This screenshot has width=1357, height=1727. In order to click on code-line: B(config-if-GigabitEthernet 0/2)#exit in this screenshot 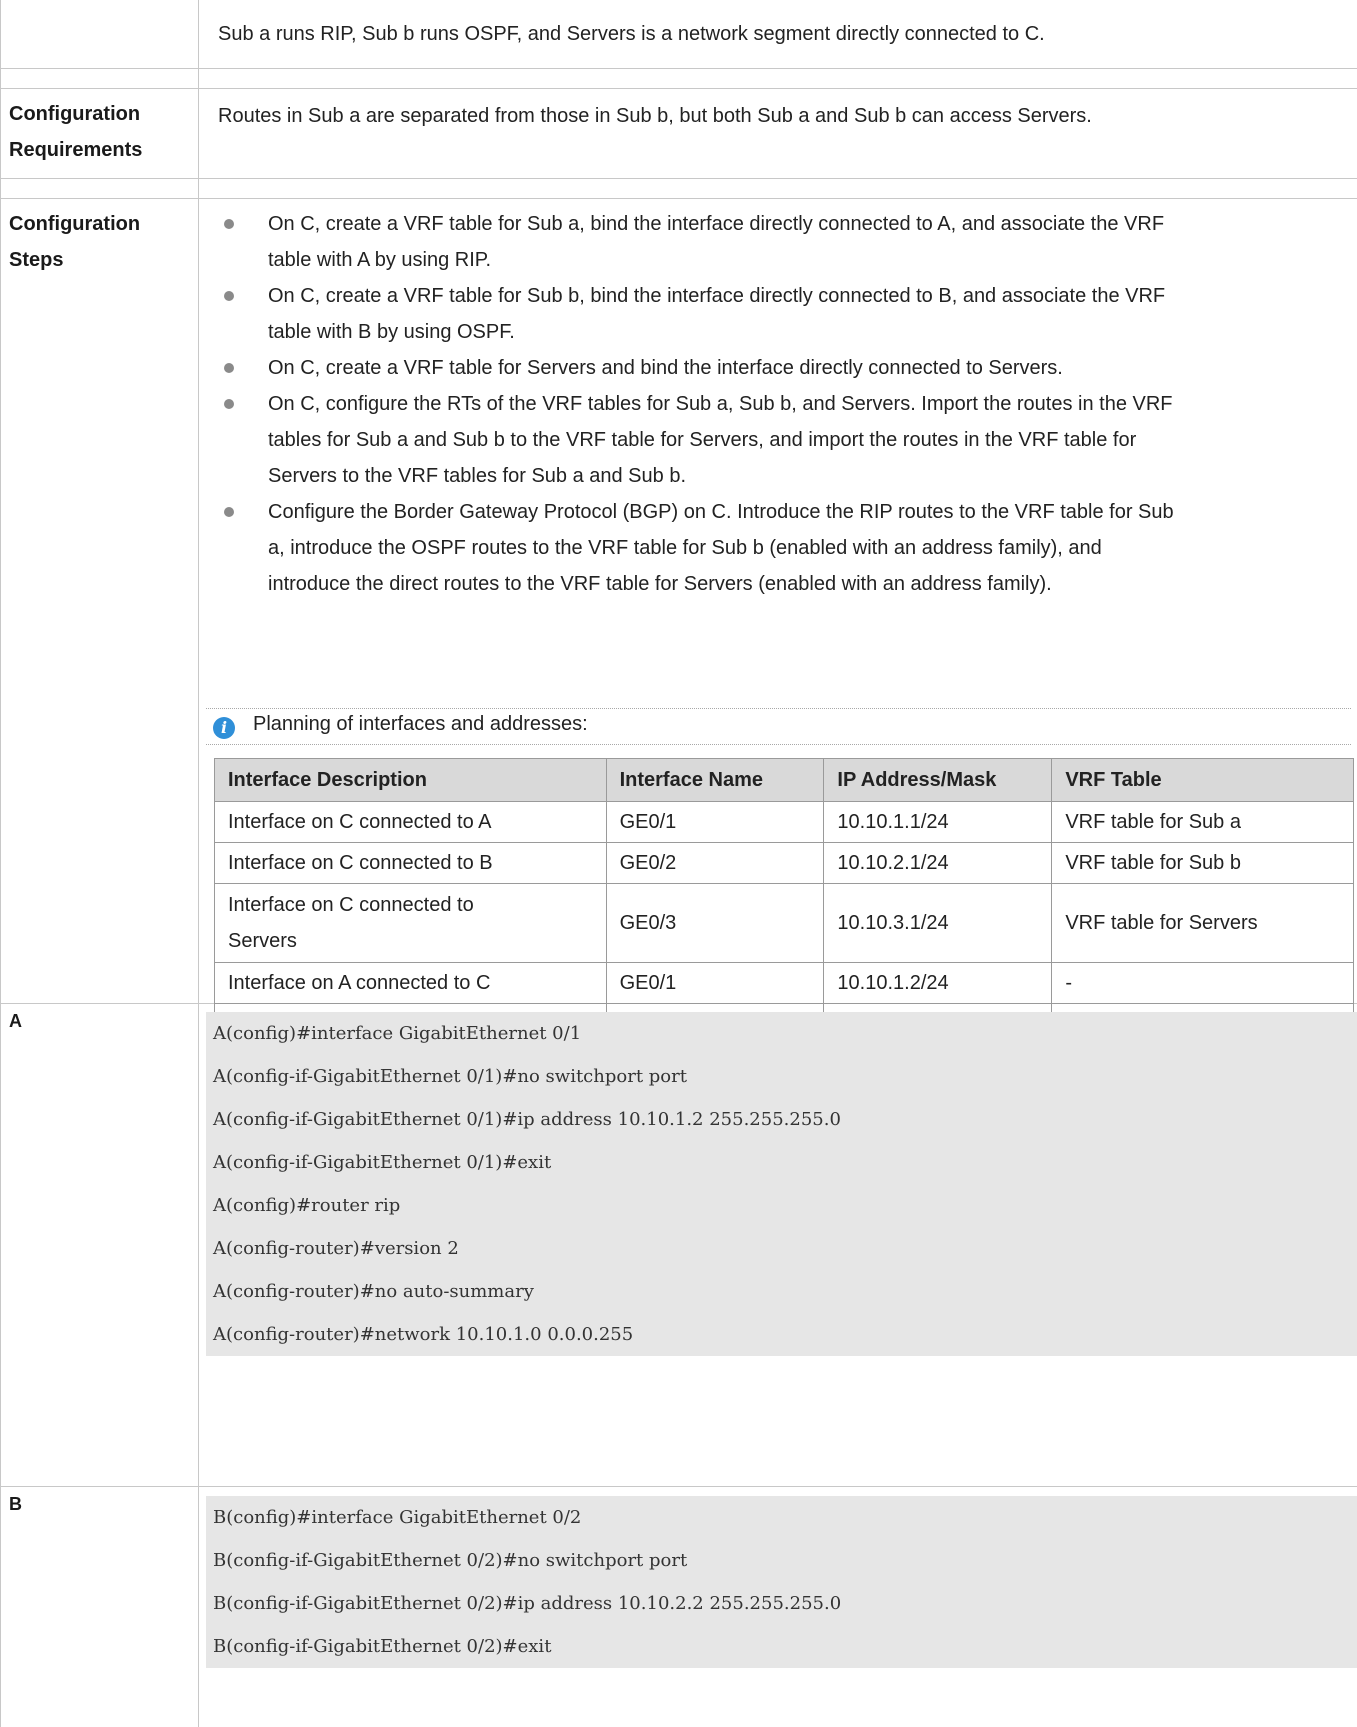, I will do `click(382, 1646)`.